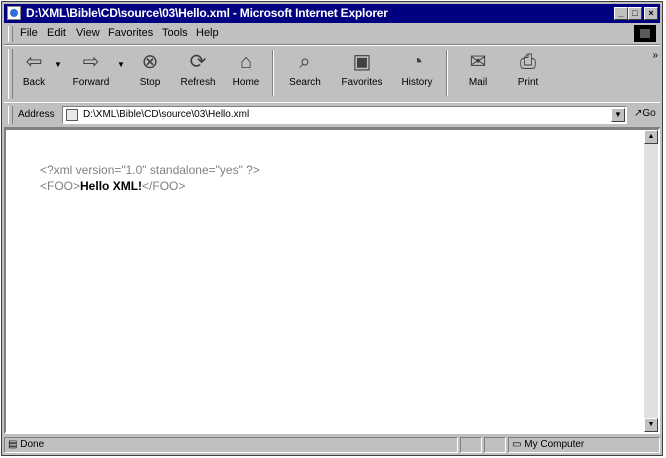 This screenshot has width=666, height=458. What do you see at coordinates (478, 62) in the screenshot?
I see `mail-icon: ✉` at bounding box center [478, 62].